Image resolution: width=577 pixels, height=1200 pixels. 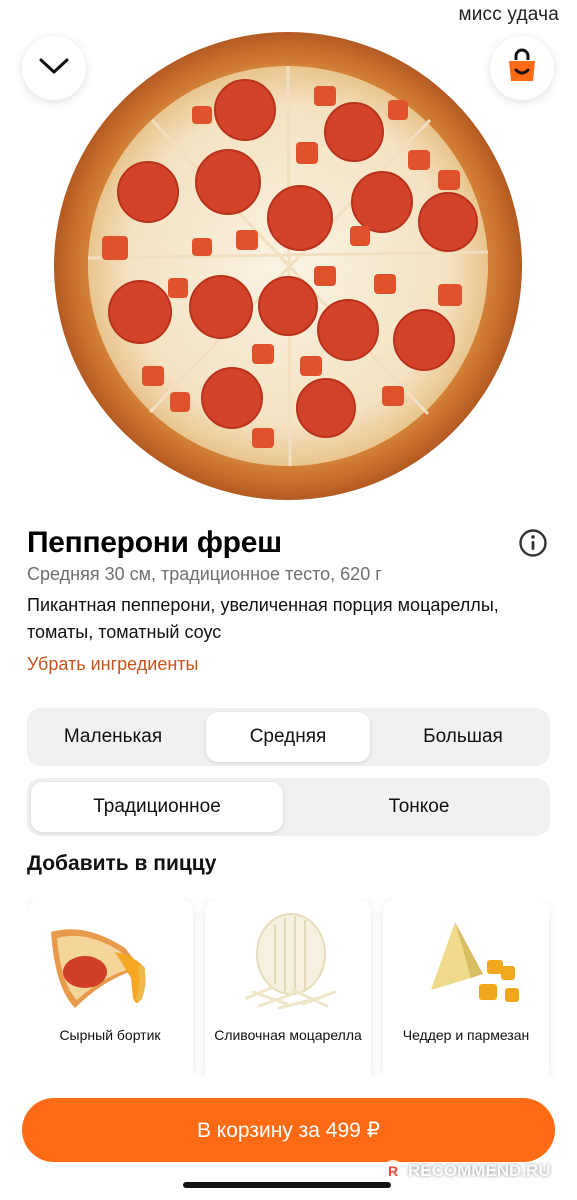 What do you see at coordinates (479, 1170) in the screenshot?
I see `recommend-watermark-text: RECOMMEND.RU` at bounding box center [479, 1170].